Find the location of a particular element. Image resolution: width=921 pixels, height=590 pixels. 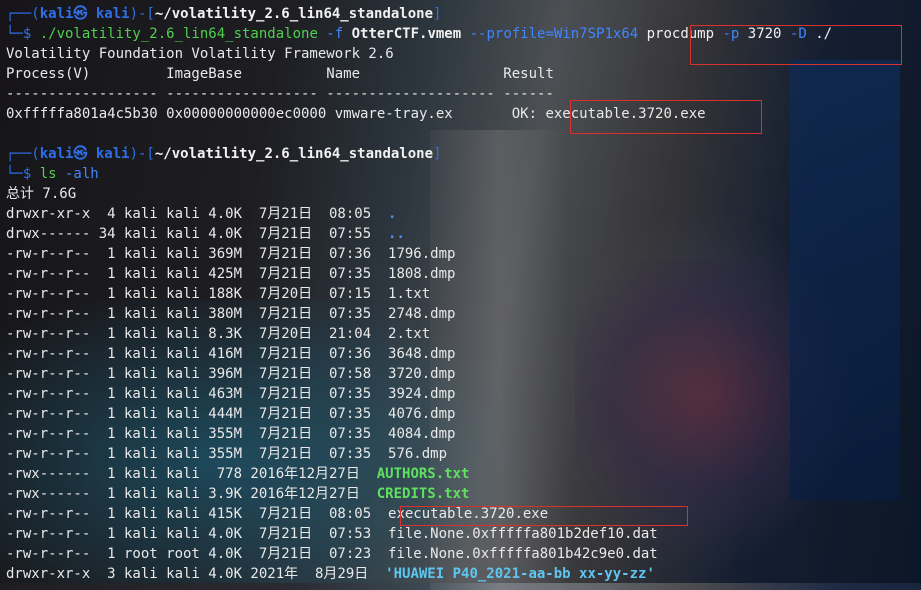

ls-row-filename: file.None.0xfffffa801b2def10.dat is located at coordinates (523, 534).